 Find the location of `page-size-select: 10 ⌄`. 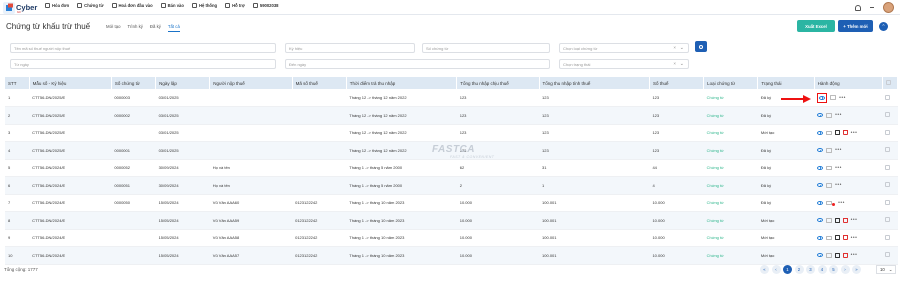

page-size-select: 10 ⌄ is located at coordinates (886, 269).